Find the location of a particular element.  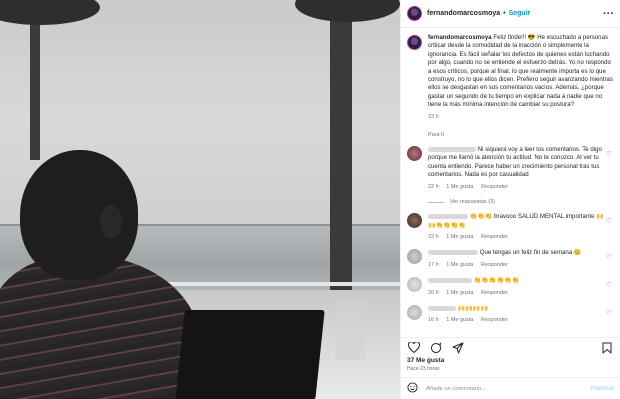

comment-time: 20 h is located at coordinates (433, 292).